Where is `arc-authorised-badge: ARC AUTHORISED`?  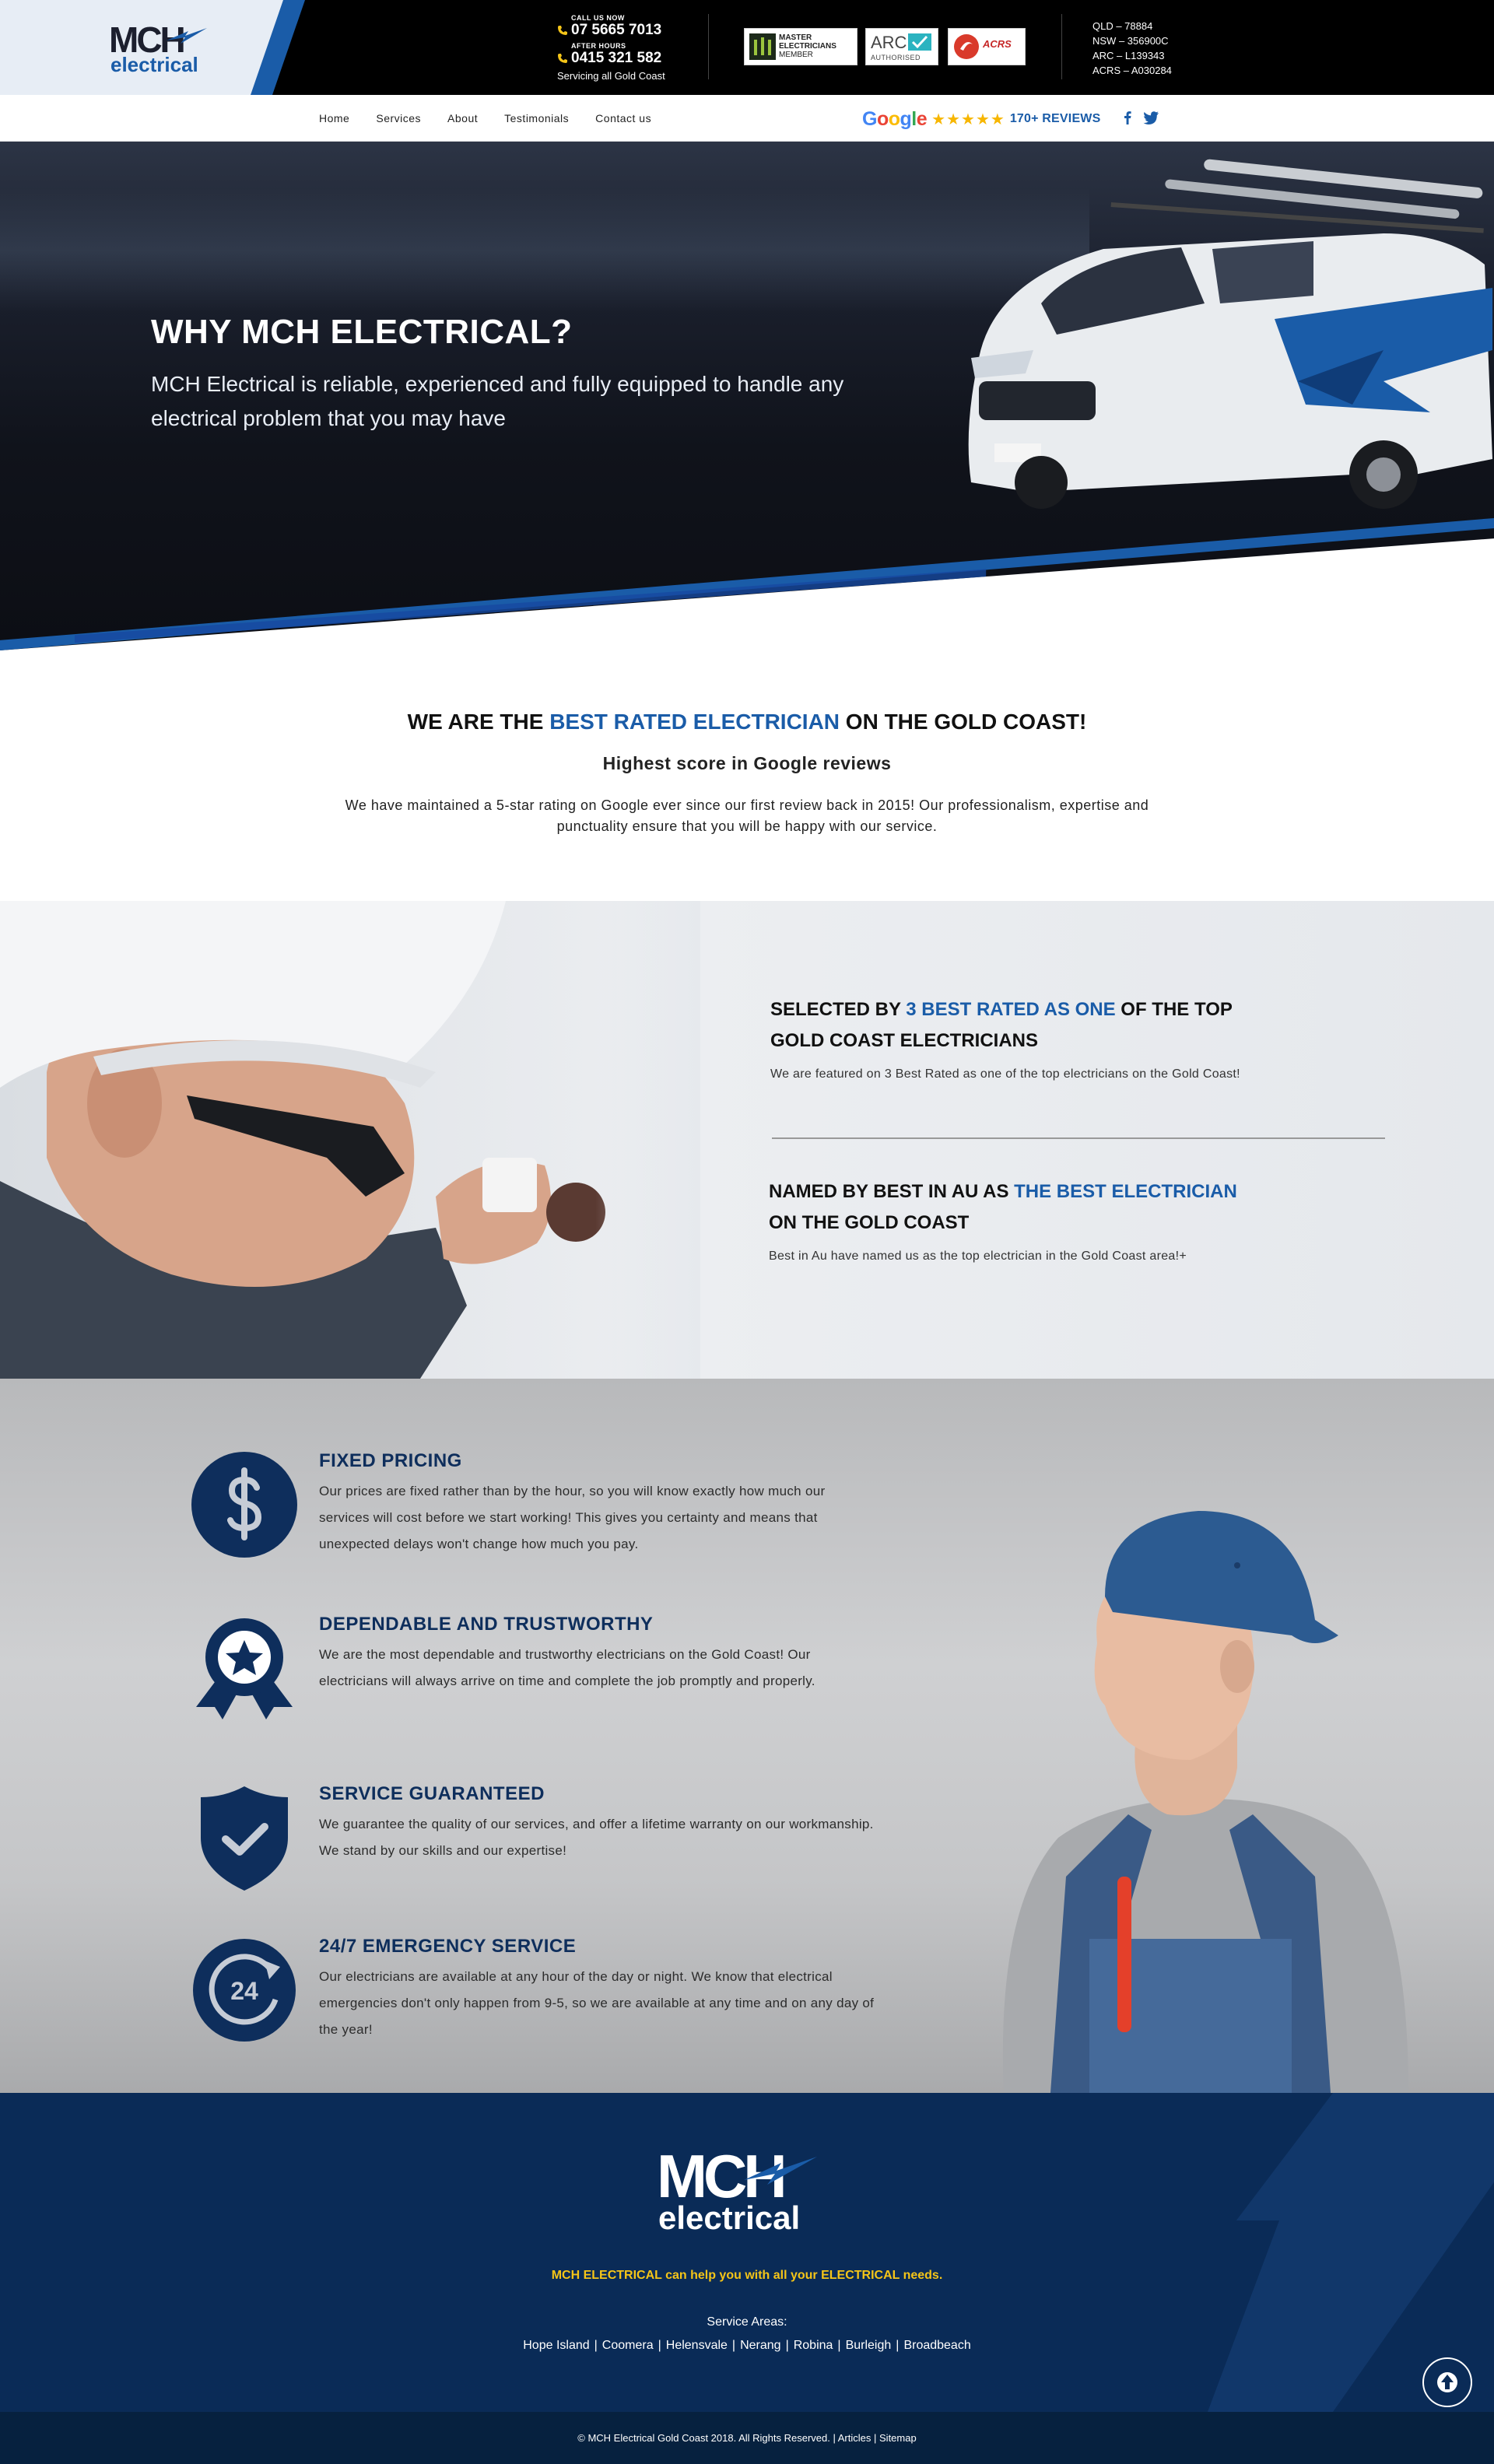
arc-authorised-badge: ARC AUTHORISED is located at coordinates (901, 46).